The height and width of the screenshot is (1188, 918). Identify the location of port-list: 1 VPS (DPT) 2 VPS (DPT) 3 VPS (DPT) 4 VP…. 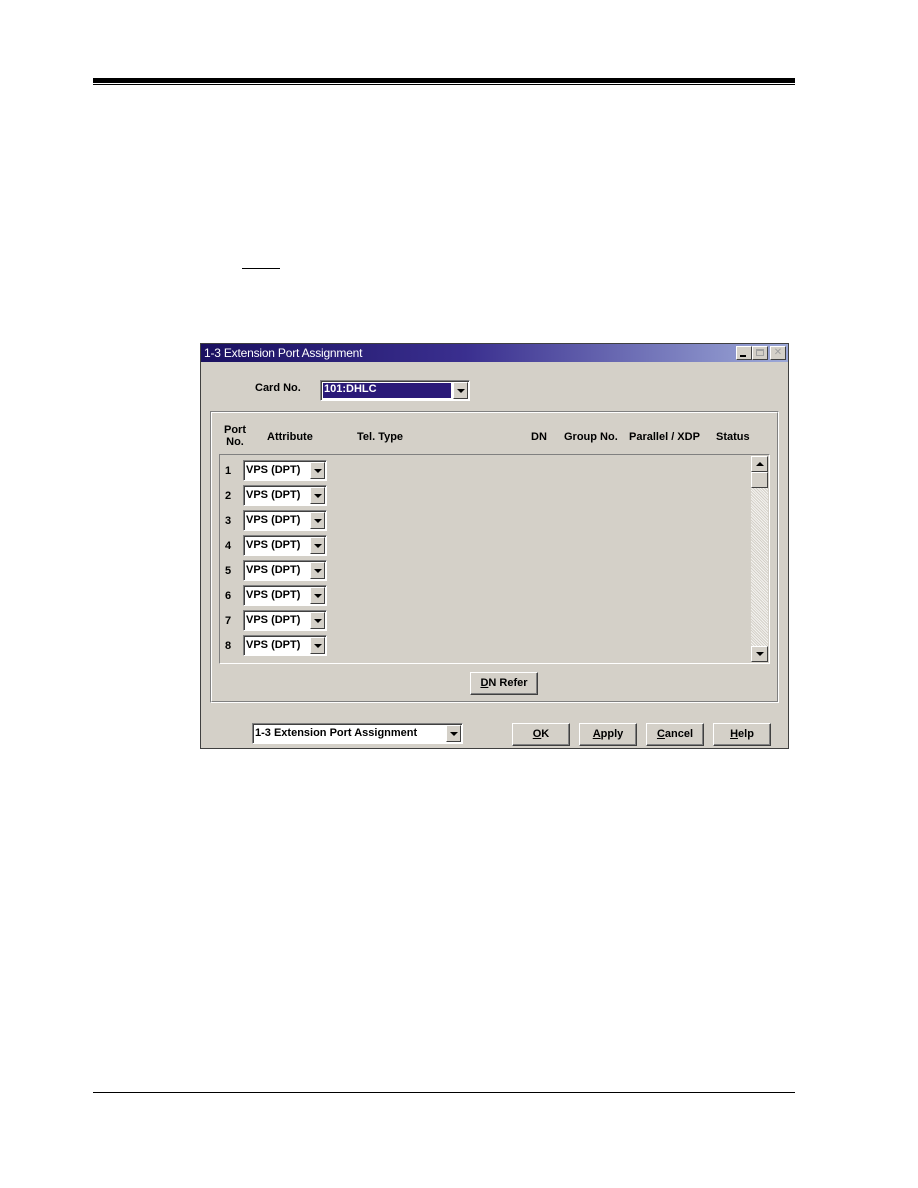
(494, 559).